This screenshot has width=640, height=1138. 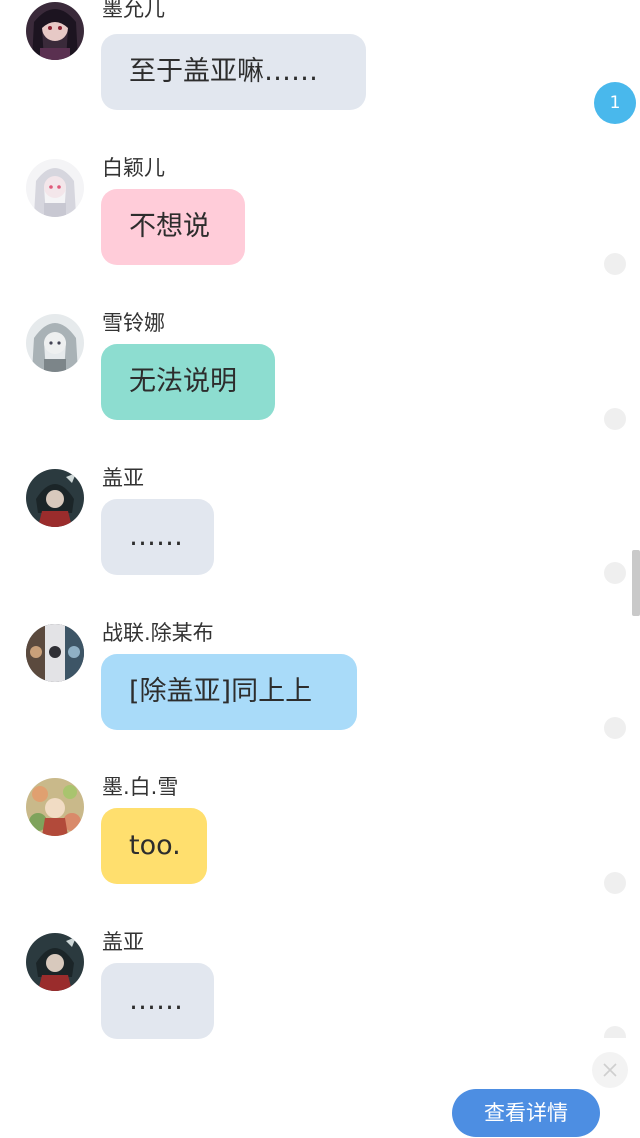 I want to click on message-bubble: [除盖亚]同上上, so click(x=229, y=692).